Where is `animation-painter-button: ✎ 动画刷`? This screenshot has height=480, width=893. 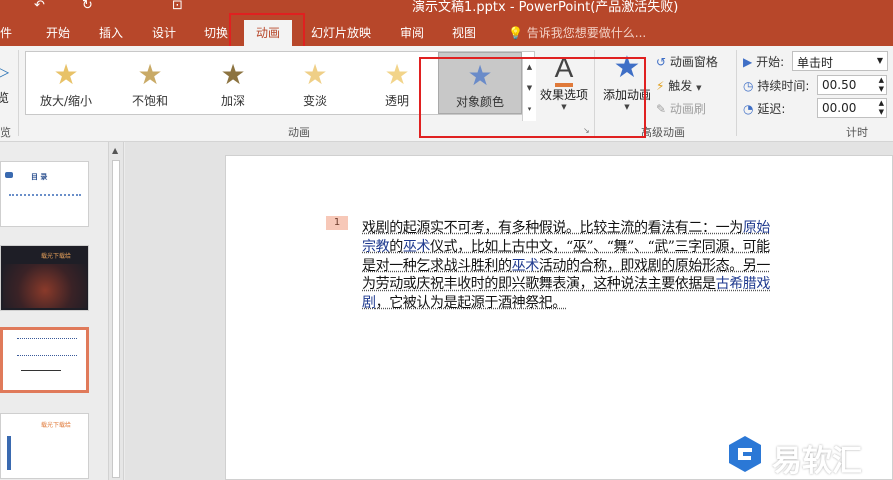 animation-painter-button: ✎ 动画刷 is located at coordinates (681, 108).